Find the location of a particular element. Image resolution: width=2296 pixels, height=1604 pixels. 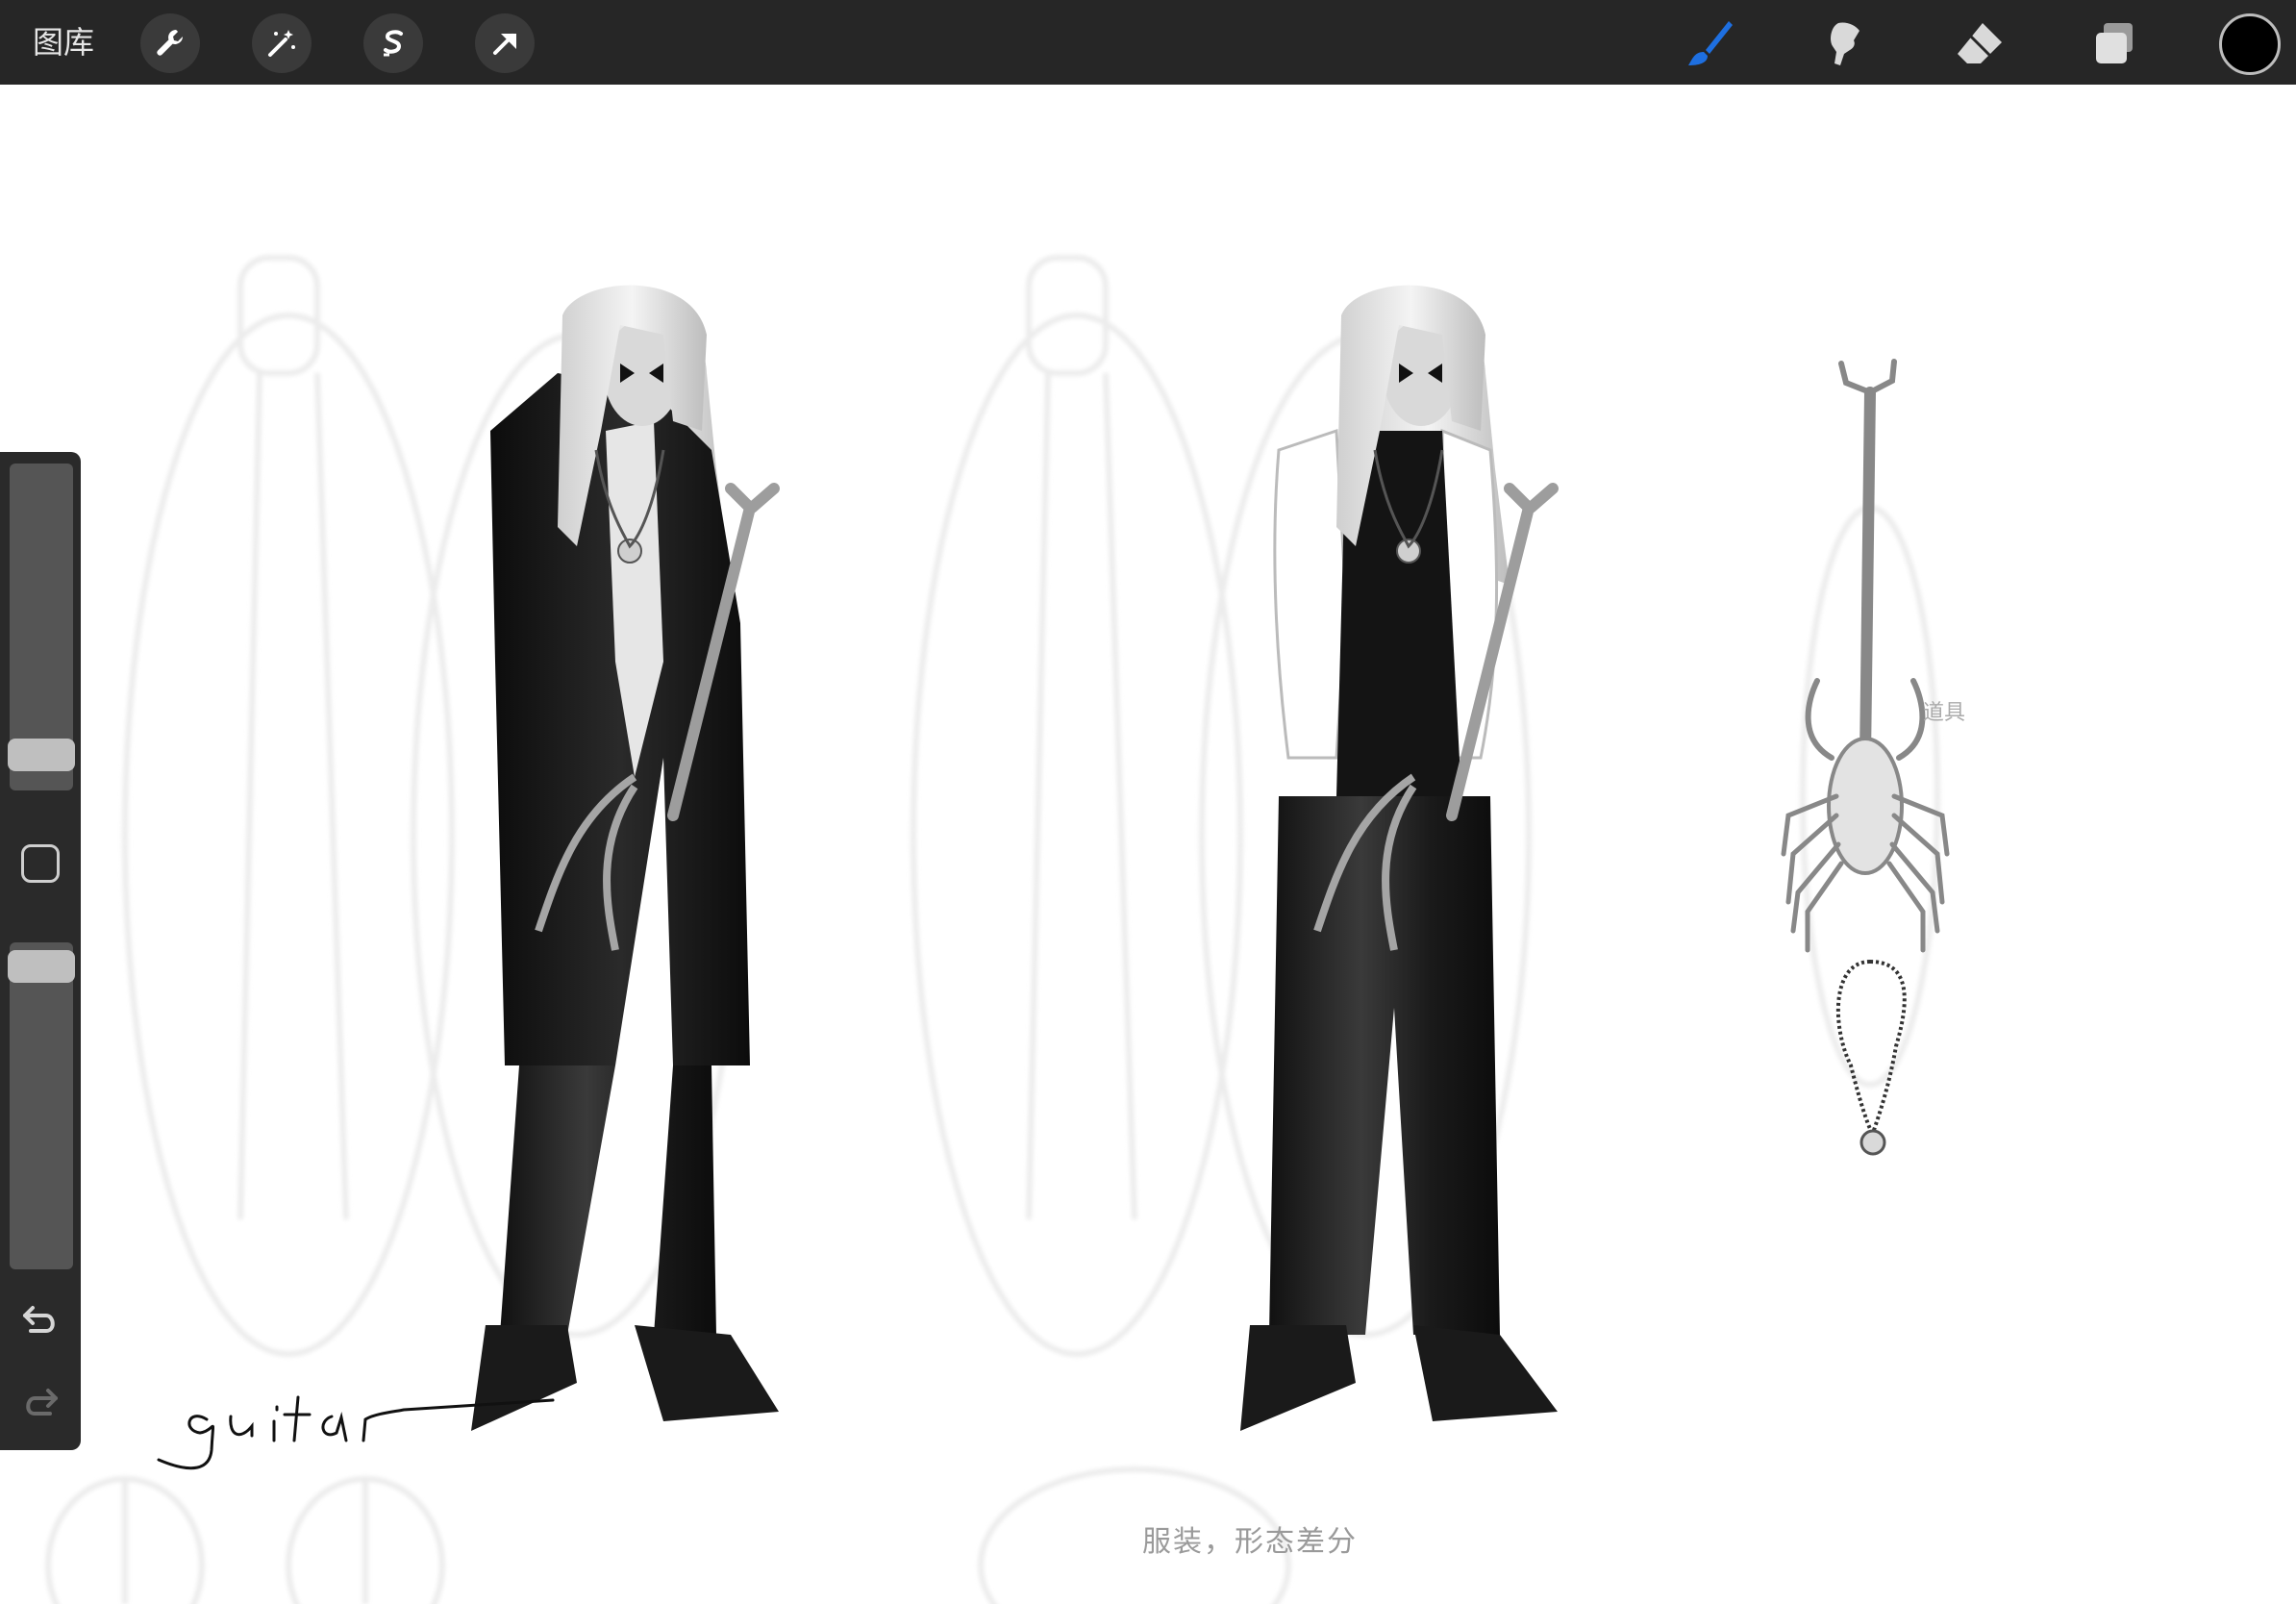

selection-button is located at coordinates (393, 43).